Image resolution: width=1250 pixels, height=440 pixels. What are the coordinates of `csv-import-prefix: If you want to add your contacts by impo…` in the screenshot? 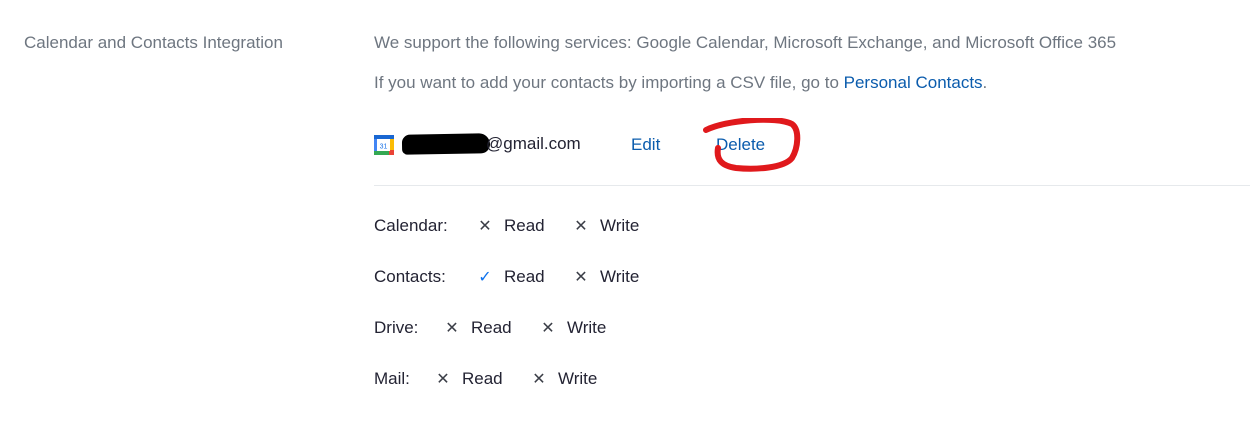 It's located at (609, 82).